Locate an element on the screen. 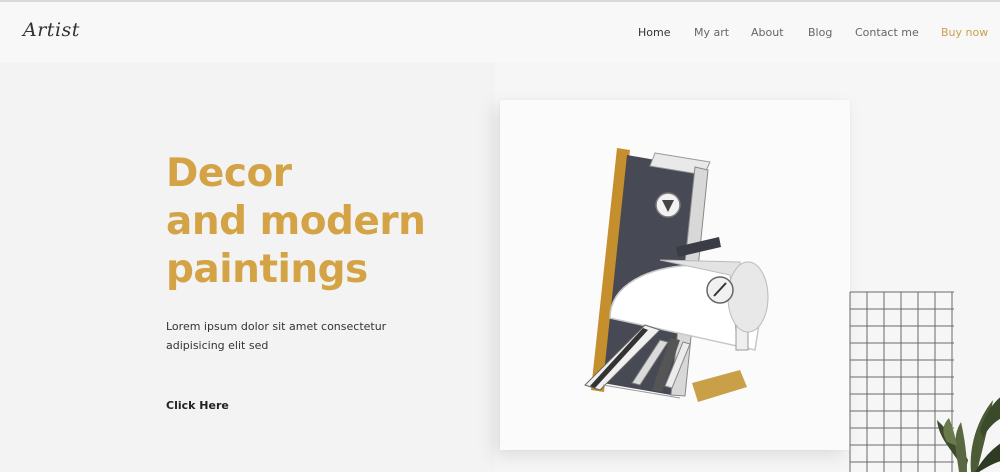 The height and width of the screenshot is (472, 1000). nav-buy-now-link: Buy now is located at coordinates (964, 32).